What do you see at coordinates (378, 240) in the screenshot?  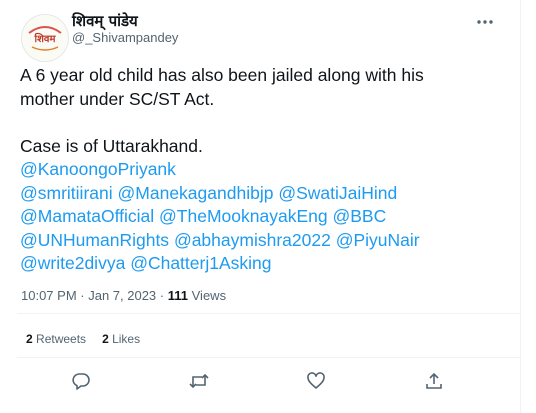 I see `mention-link: @PiyuNair` at bounding box center [378, 240].